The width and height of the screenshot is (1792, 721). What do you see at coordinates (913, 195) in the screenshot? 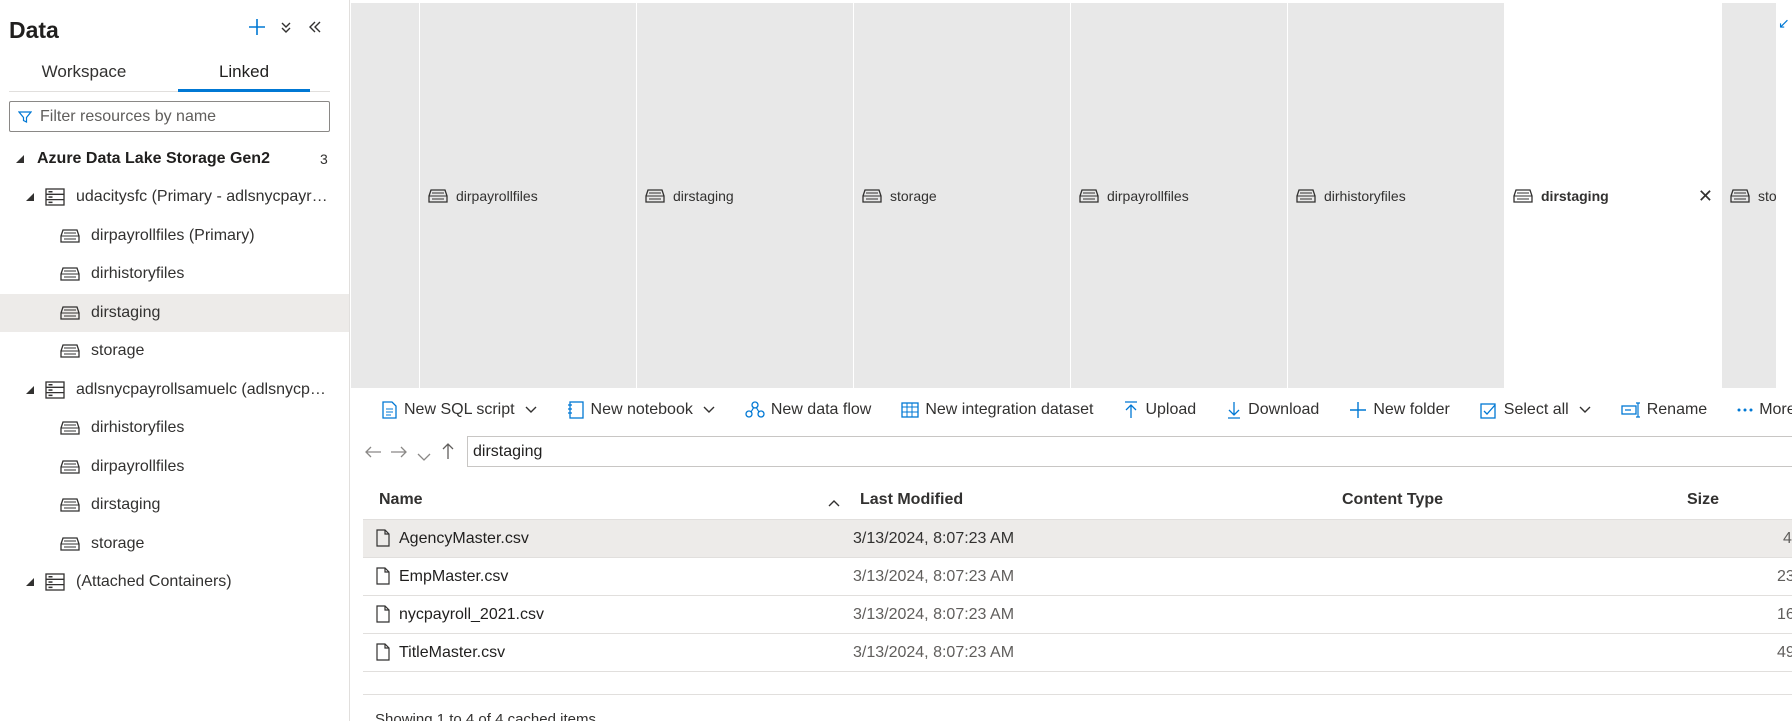
I see `tab-label: storage` at bounding box center [913, 195].